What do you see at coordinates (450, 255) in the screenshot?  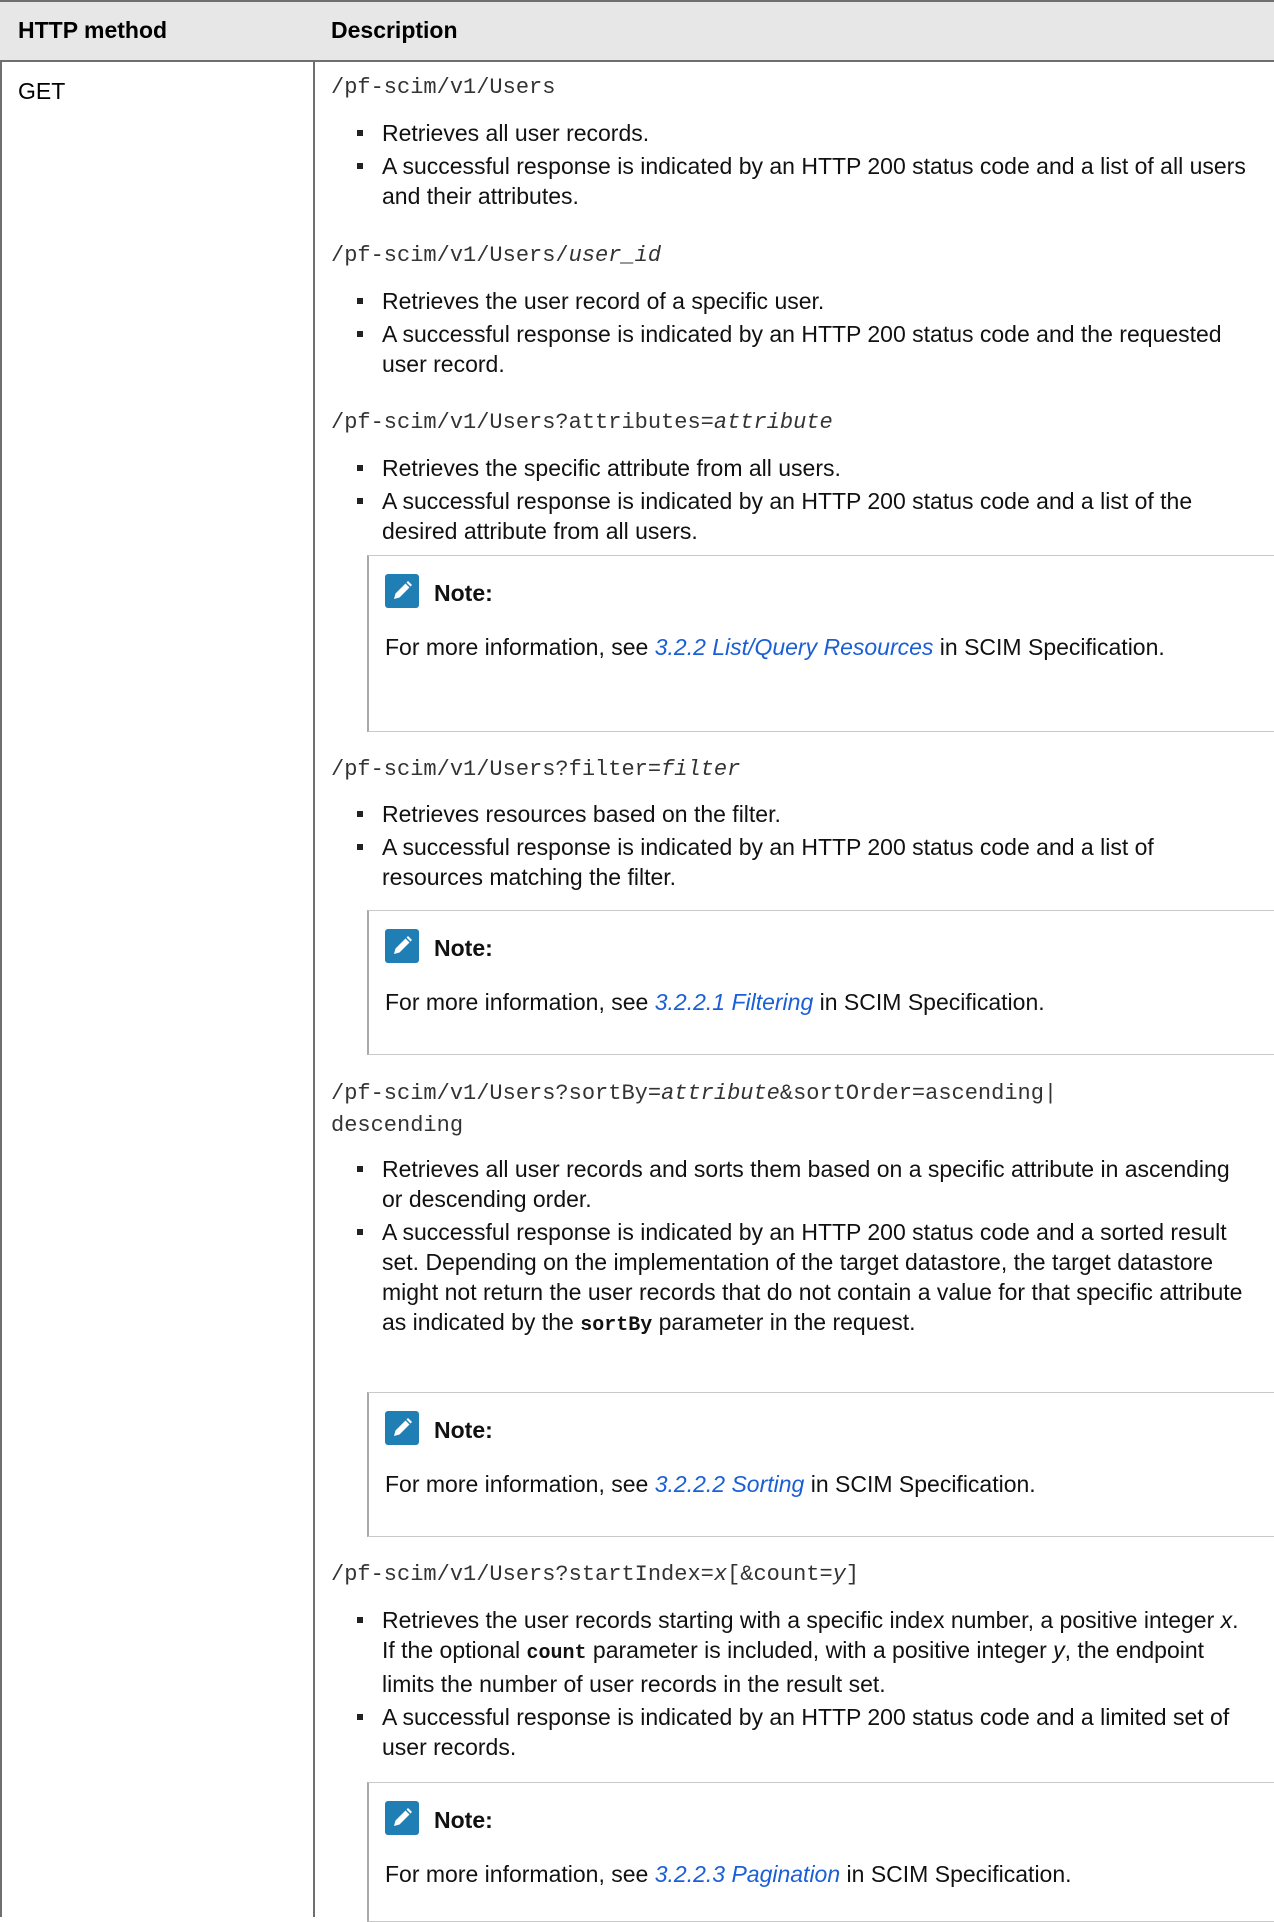 I see `path-text: /pf-scim/v1/Users/` at bounding box center [450, 255].